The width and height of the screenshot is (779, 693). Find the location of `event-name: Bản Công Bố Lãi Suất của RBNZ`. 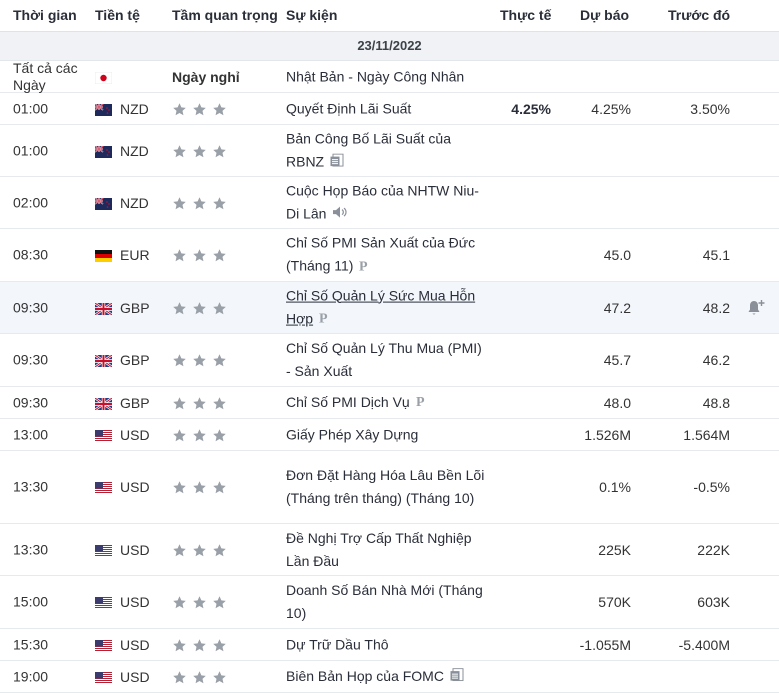

event-name: Bản Công Bố Lãi Suất của RBNZ is located at coordinates (386, 150).